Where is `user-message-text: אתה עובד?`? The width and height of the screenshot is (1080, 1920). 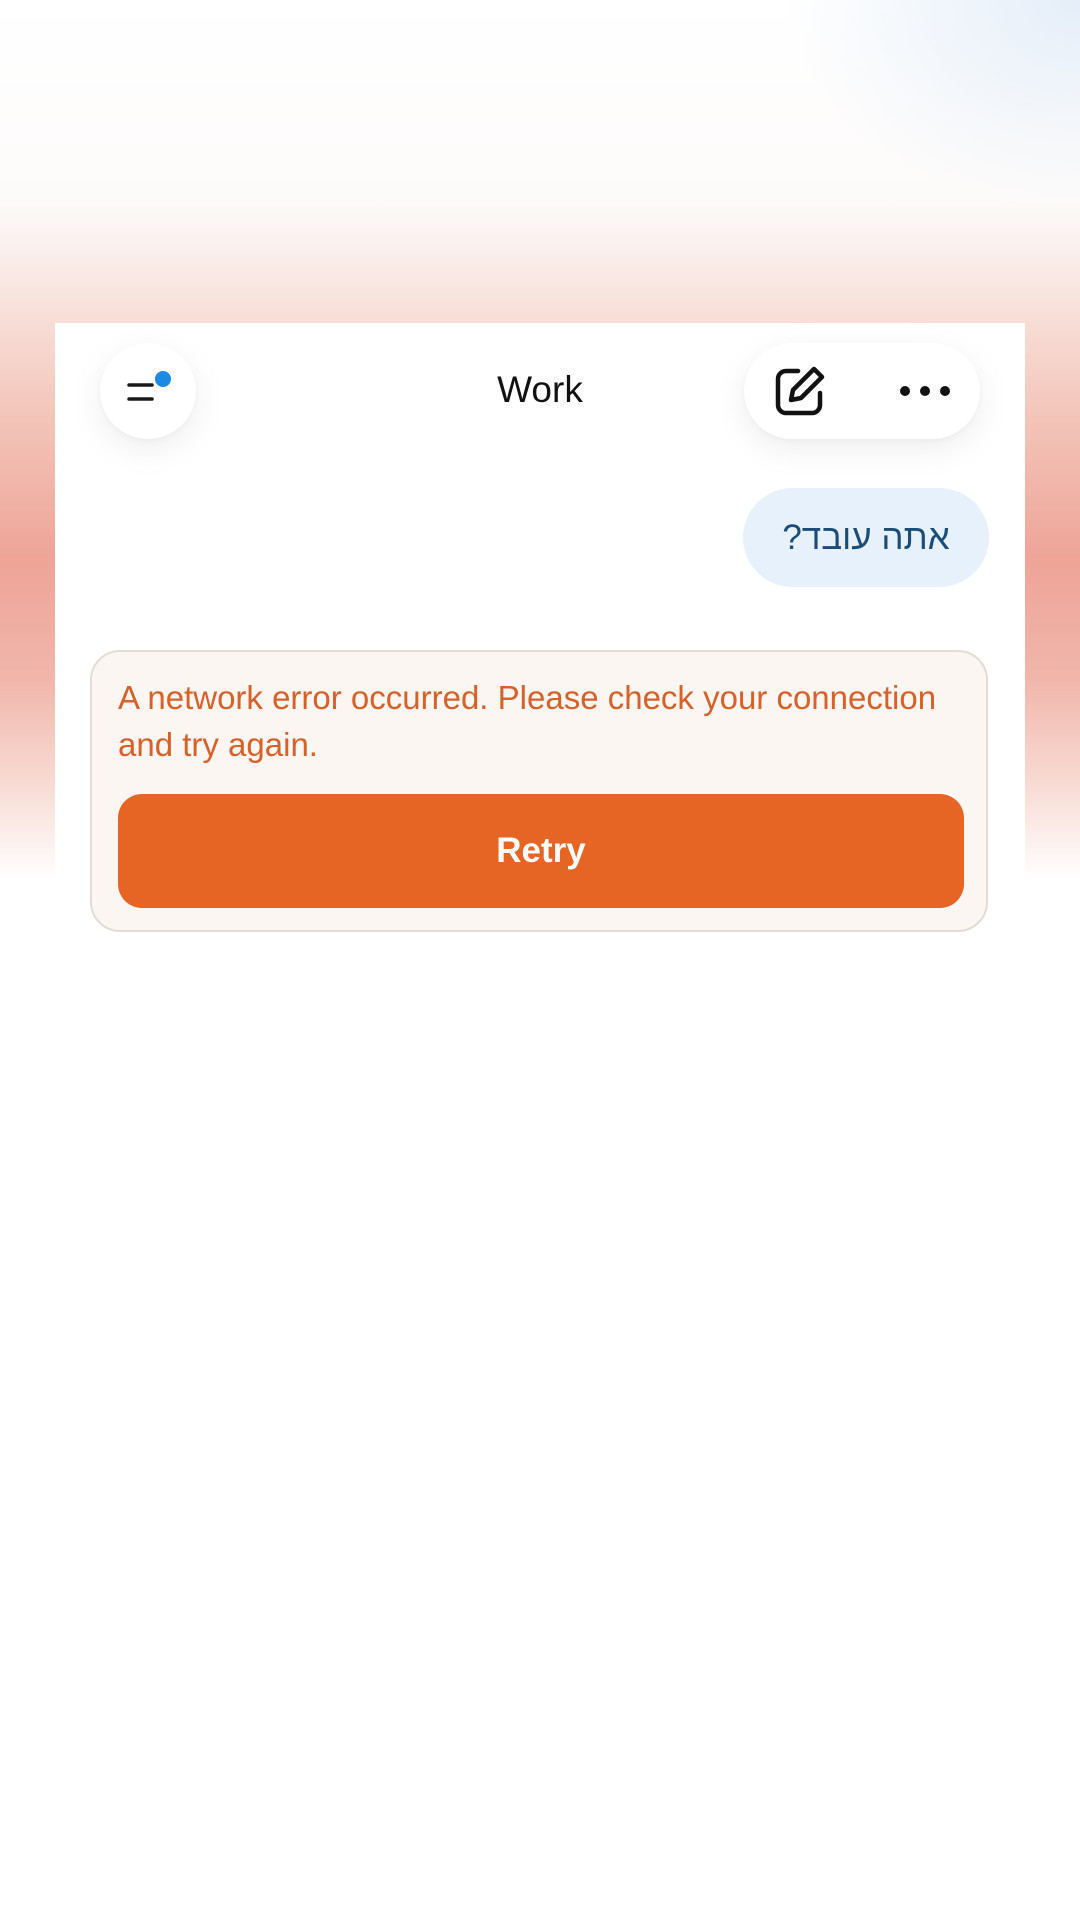 user-message-text: אתה עובד? is located at coordinates (866, 537).